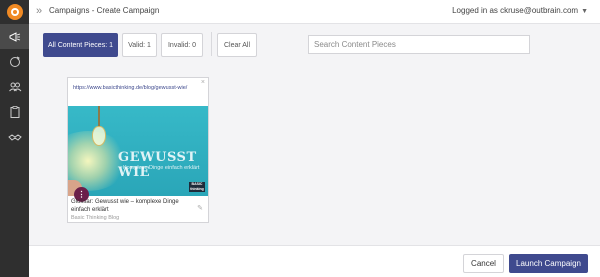 Image resolution: width=600 pixels, height=277 pixels. Describe the element at coordinates (314, 261) in the screenshot. I see `footer-bar: Cancel Launch Campaign` at that location.